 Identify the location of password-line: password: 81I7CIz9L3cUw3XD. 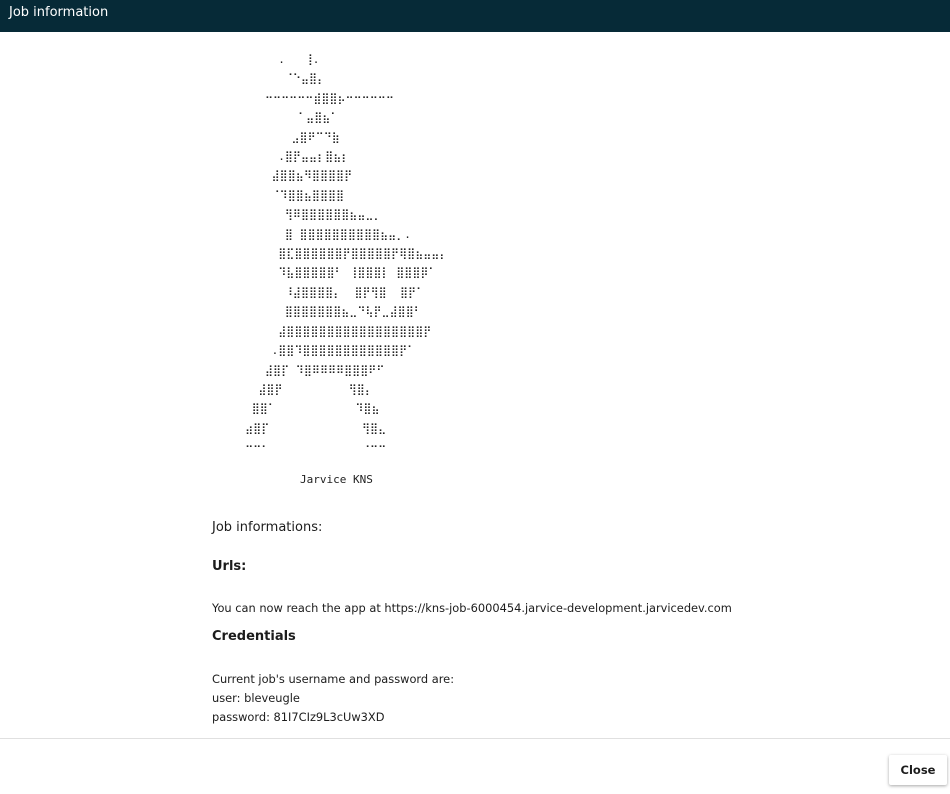
(298, 717).